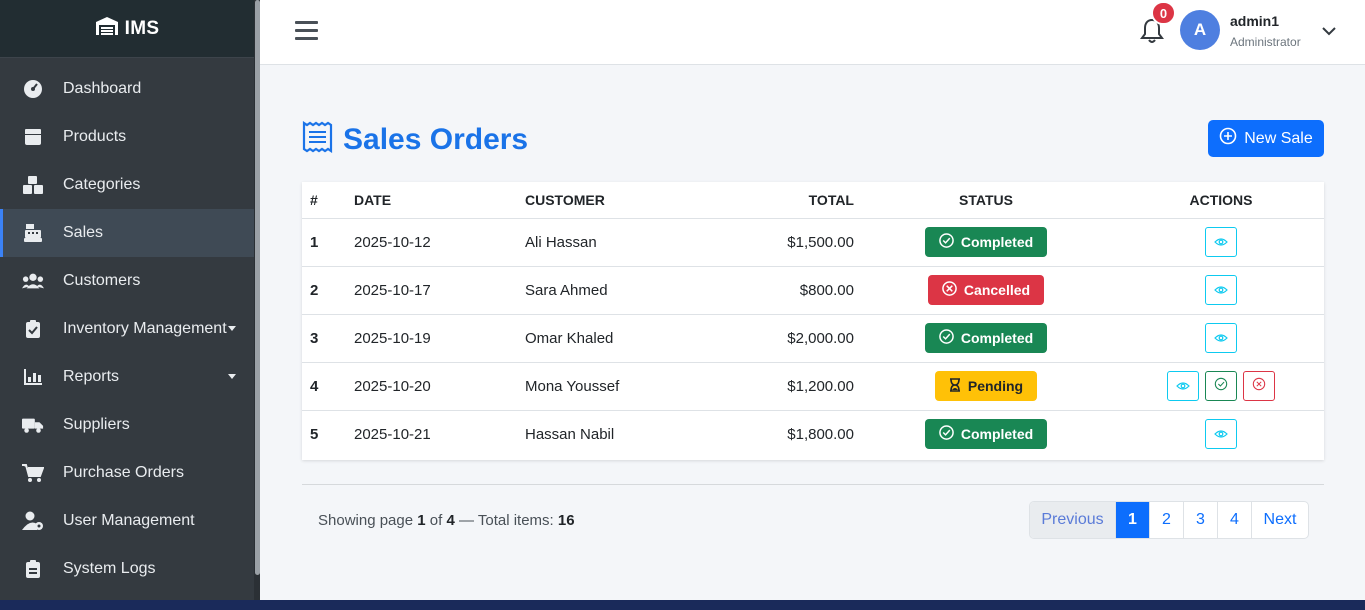 This screenshot has width=1365, height=610. I want to click on new-sale-button: New Sale, so click(1266, 138).